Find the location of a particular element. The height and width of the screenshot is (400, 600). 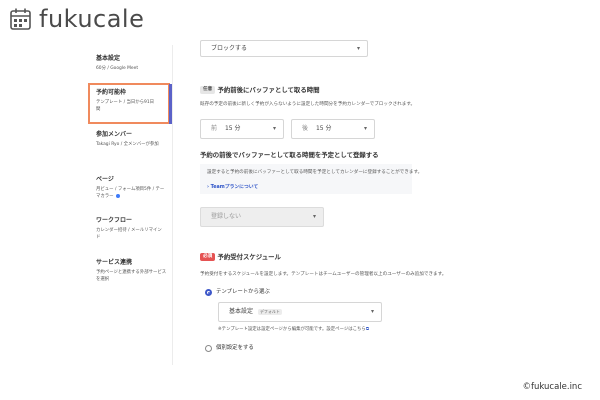

buffer-heading: 任意 予約前後にバッファとして取る時間 is located at coordinates (260, 90).